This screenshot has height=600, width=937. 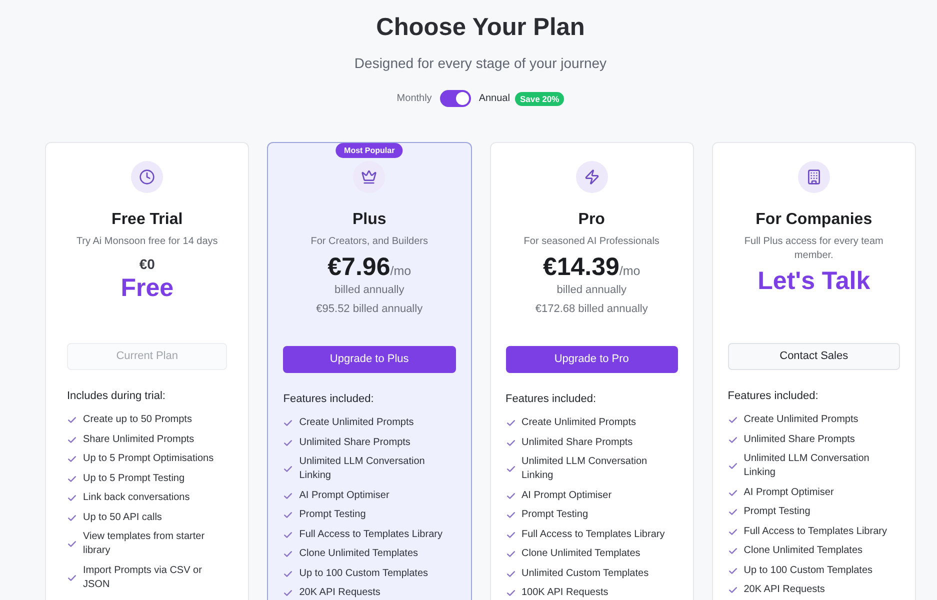 What do you see at coordinates (585, 573) in the screenshot?
I see `feature-text: Unlimited Custom Templates` at bounding box center [585, 573].